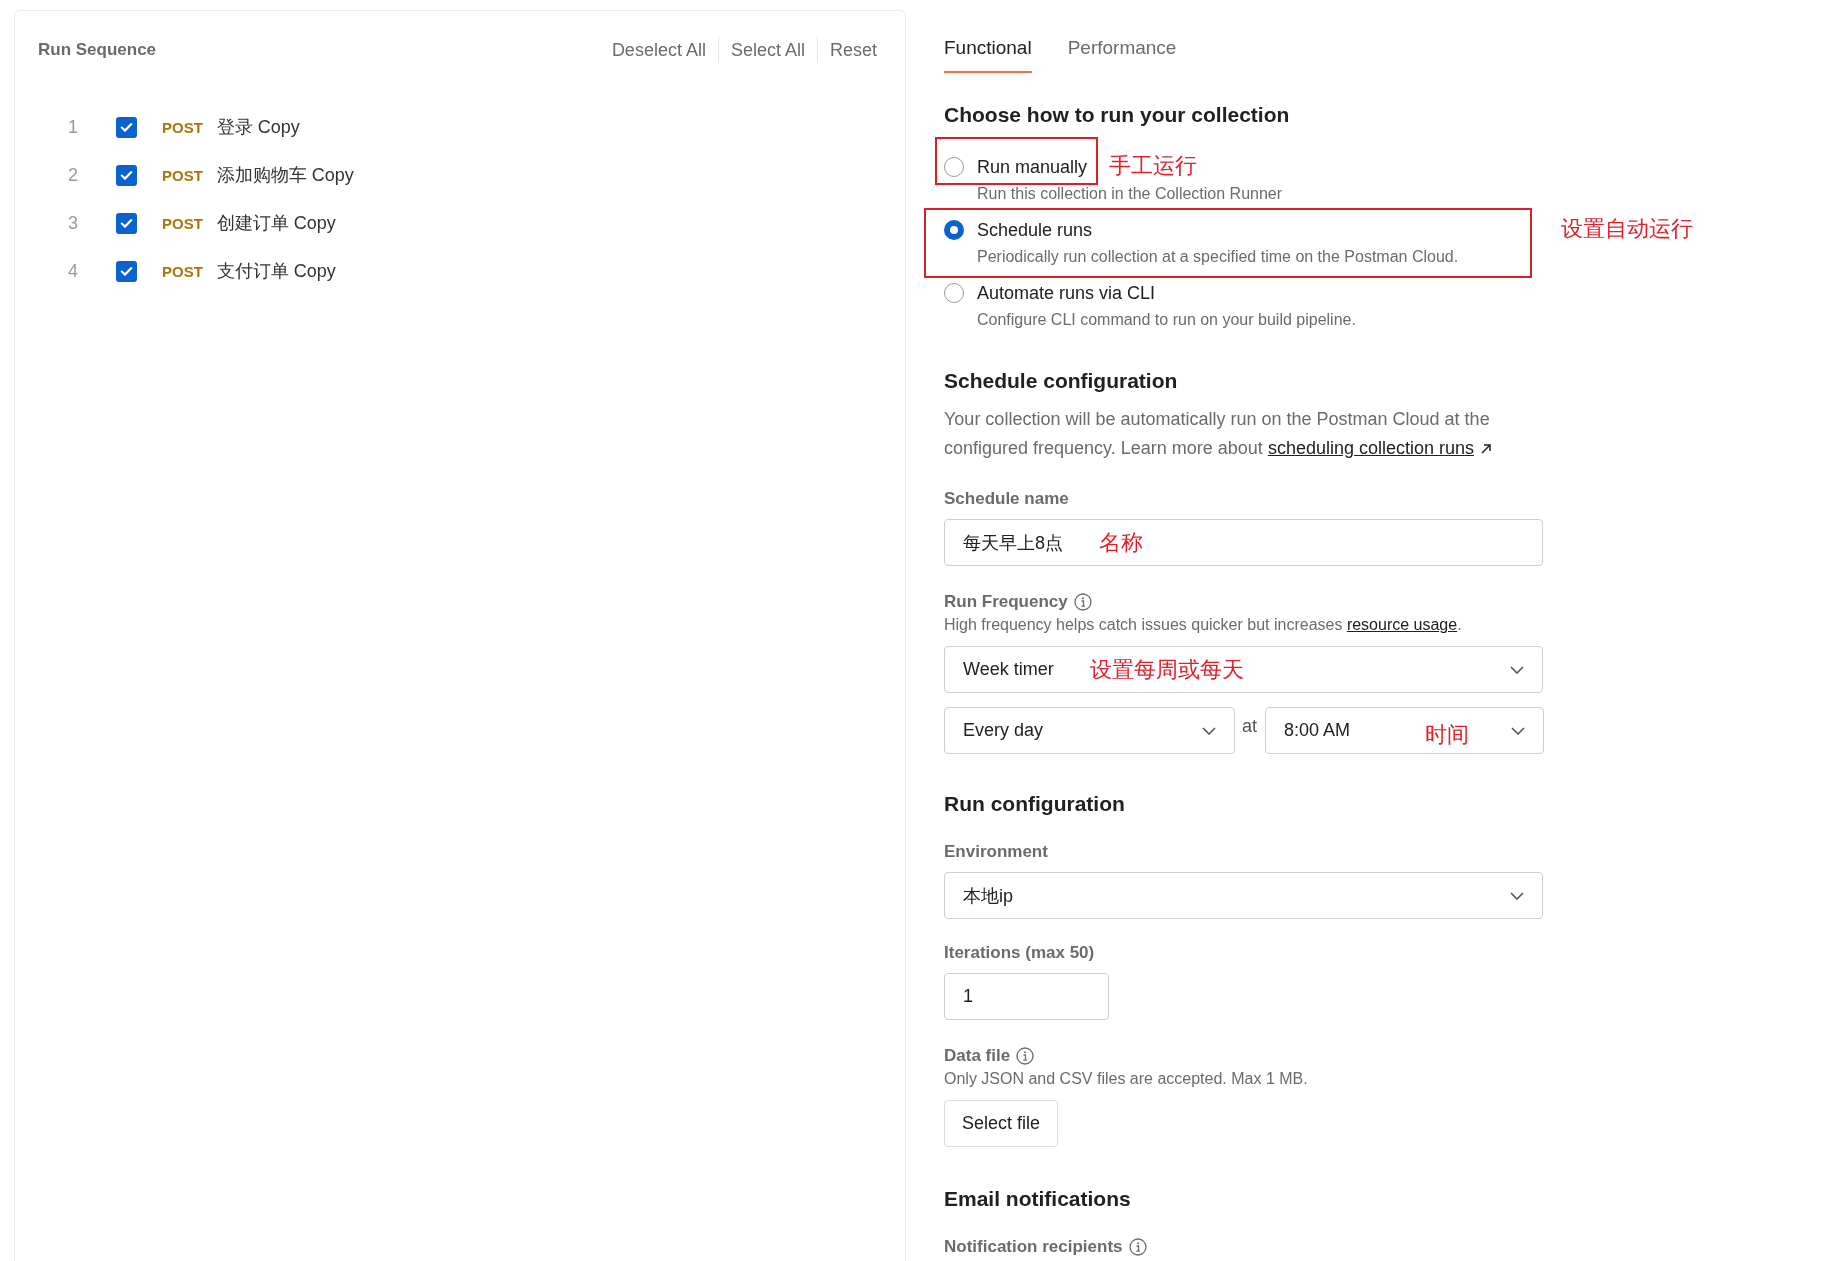  What do you see at coordinates (1249, 726) in the screenshot?
I see `at-label: at` at bounding box center [1249, 726].